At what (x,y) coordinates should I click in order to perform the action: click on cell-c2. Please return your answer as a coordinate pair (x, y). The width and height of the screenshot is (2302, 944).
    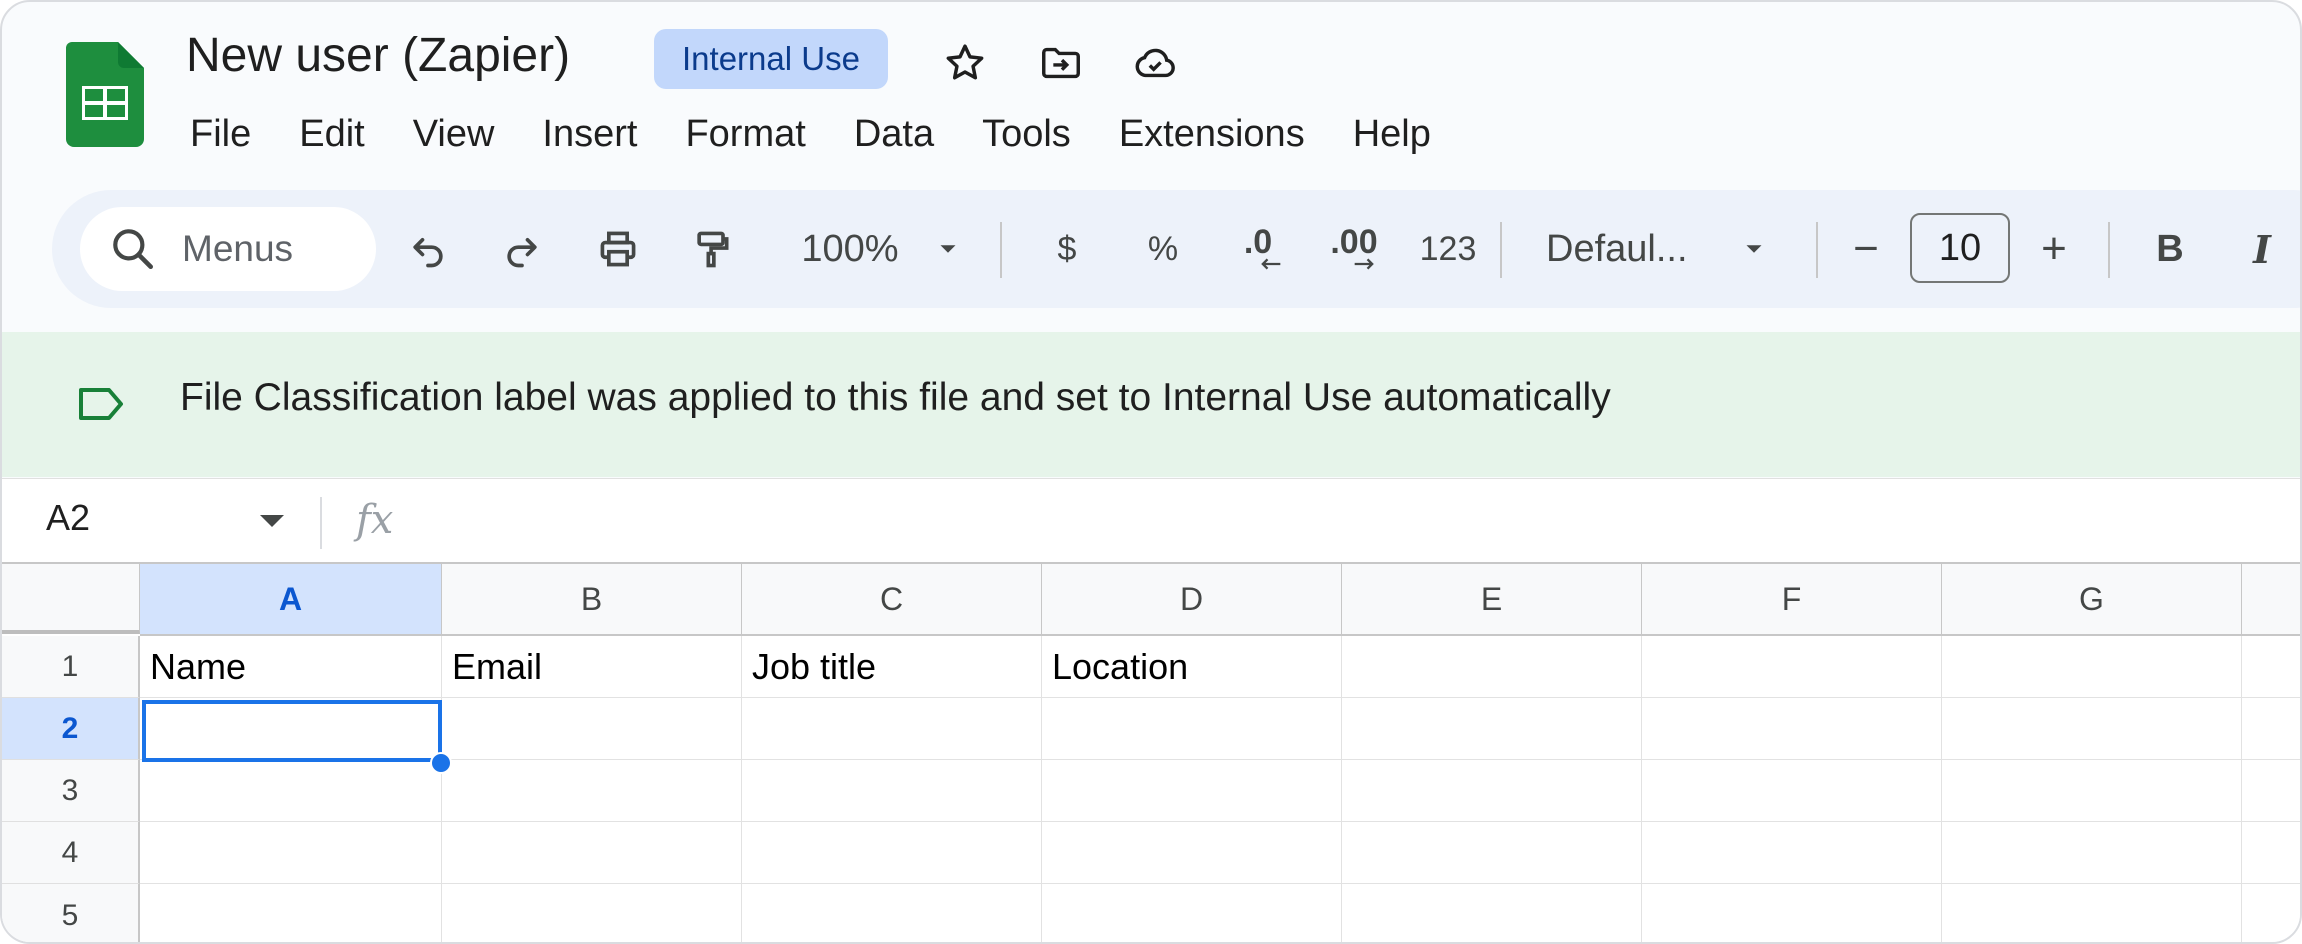
    Looking at the image, I should click on (892, 729).